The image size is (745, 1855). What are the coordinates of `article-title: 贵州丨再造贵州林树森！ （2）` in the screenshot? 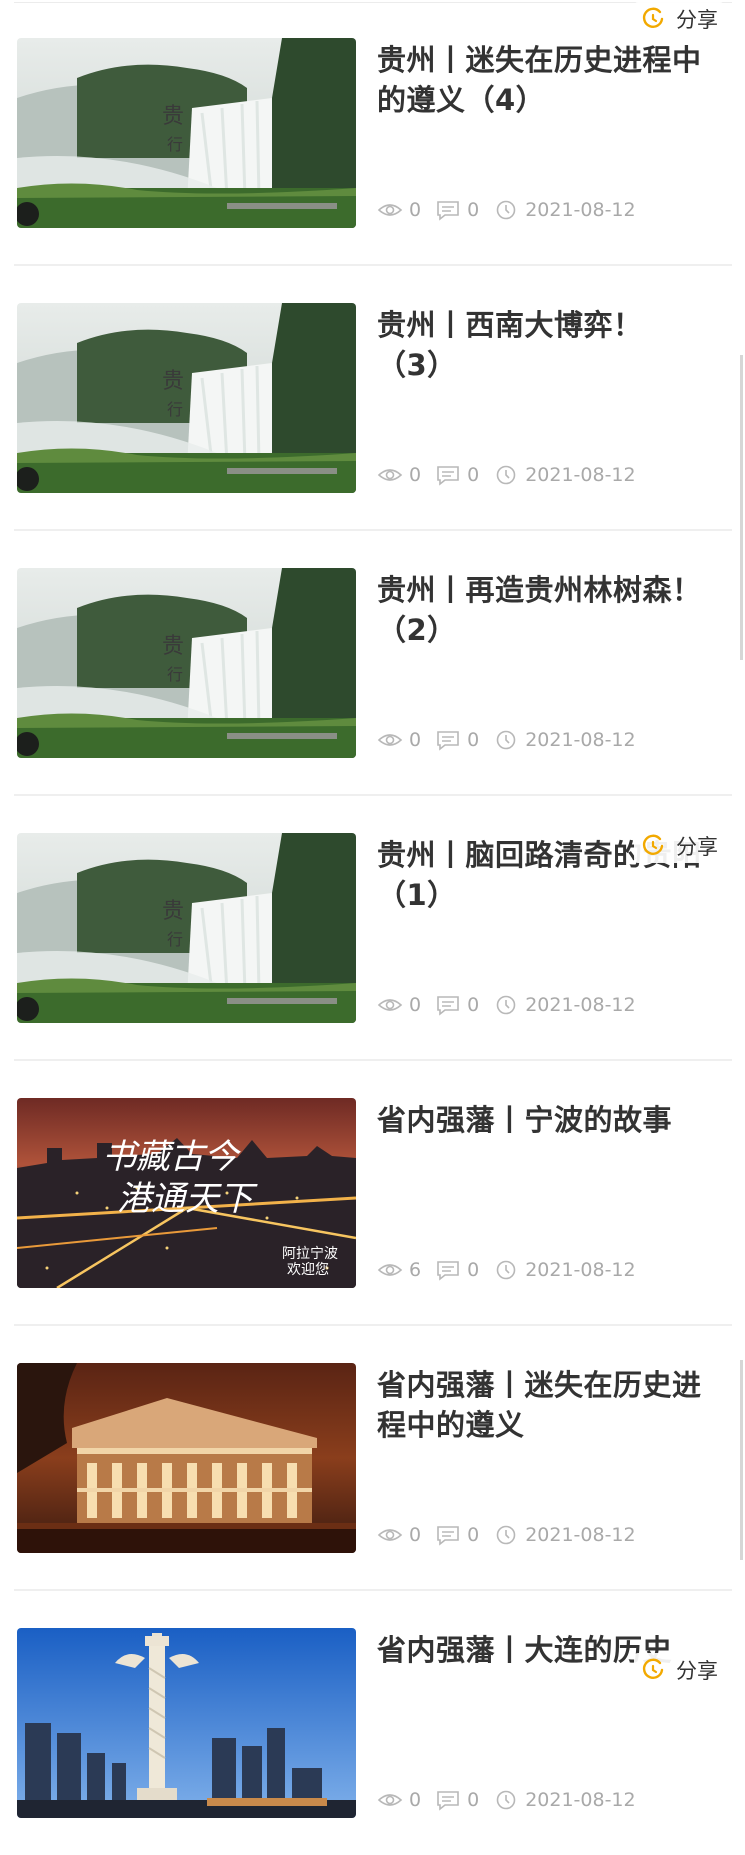 It's located at (542, 610).